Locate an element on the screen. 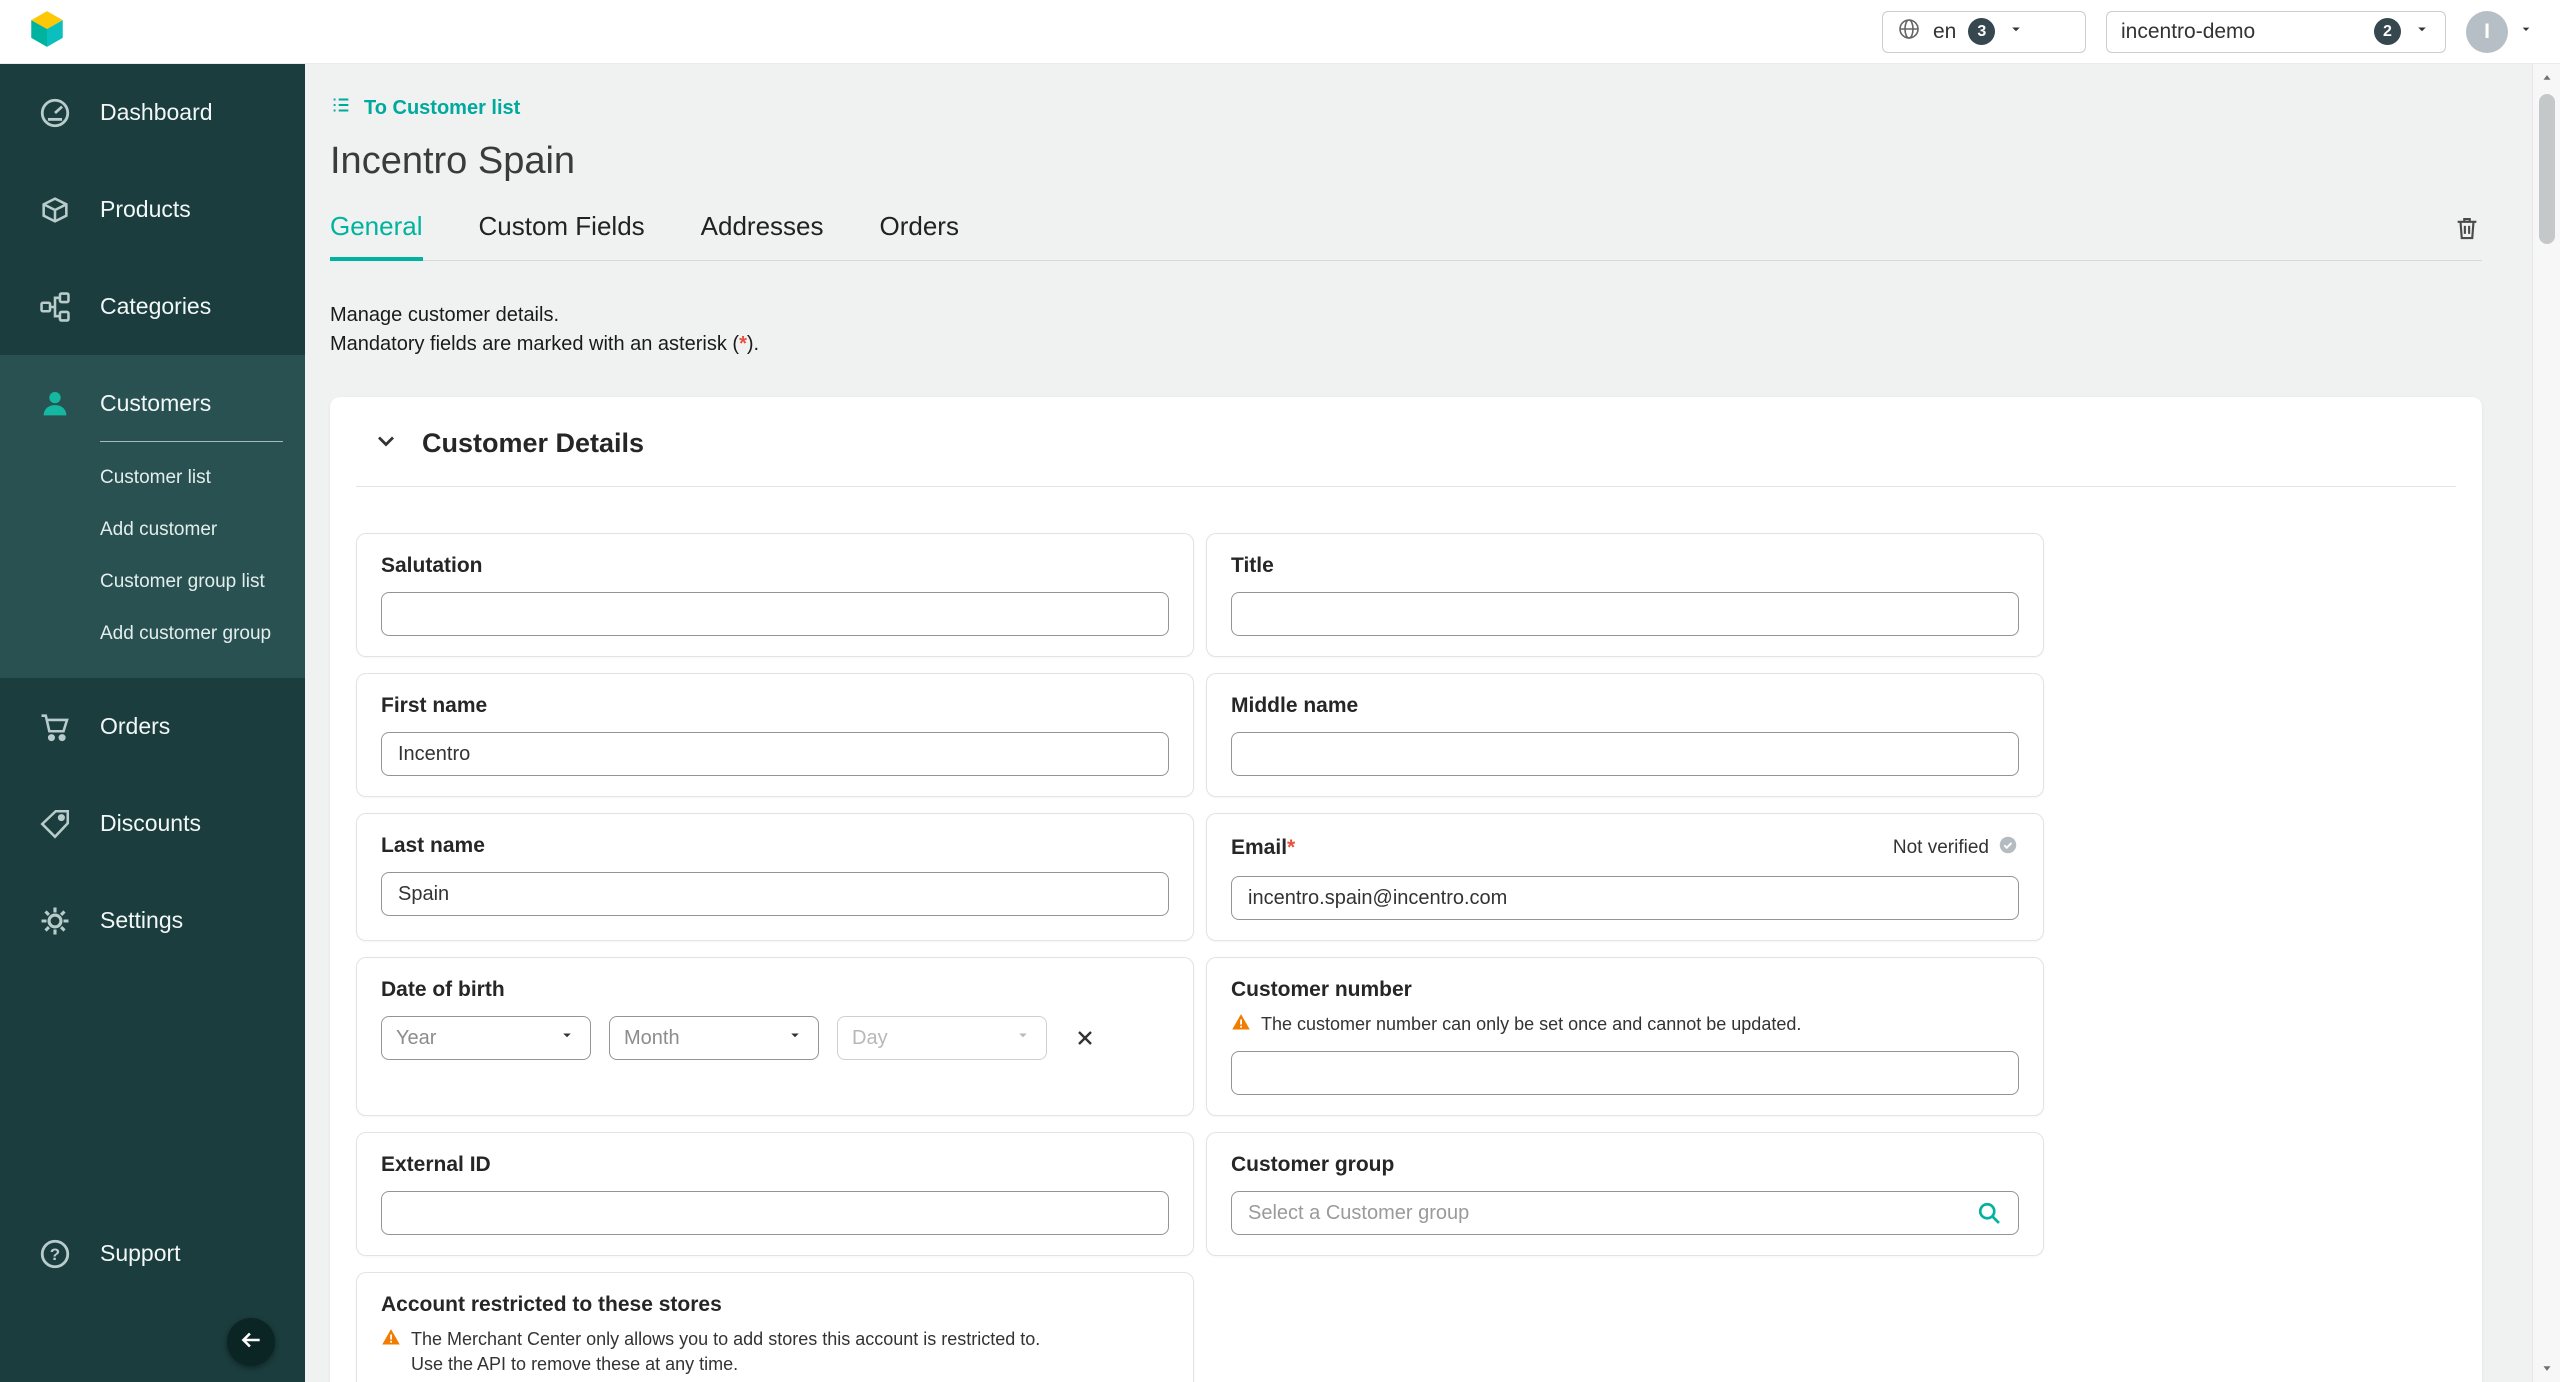  field-label: Customer group is located at coordinates (1313, 1165).